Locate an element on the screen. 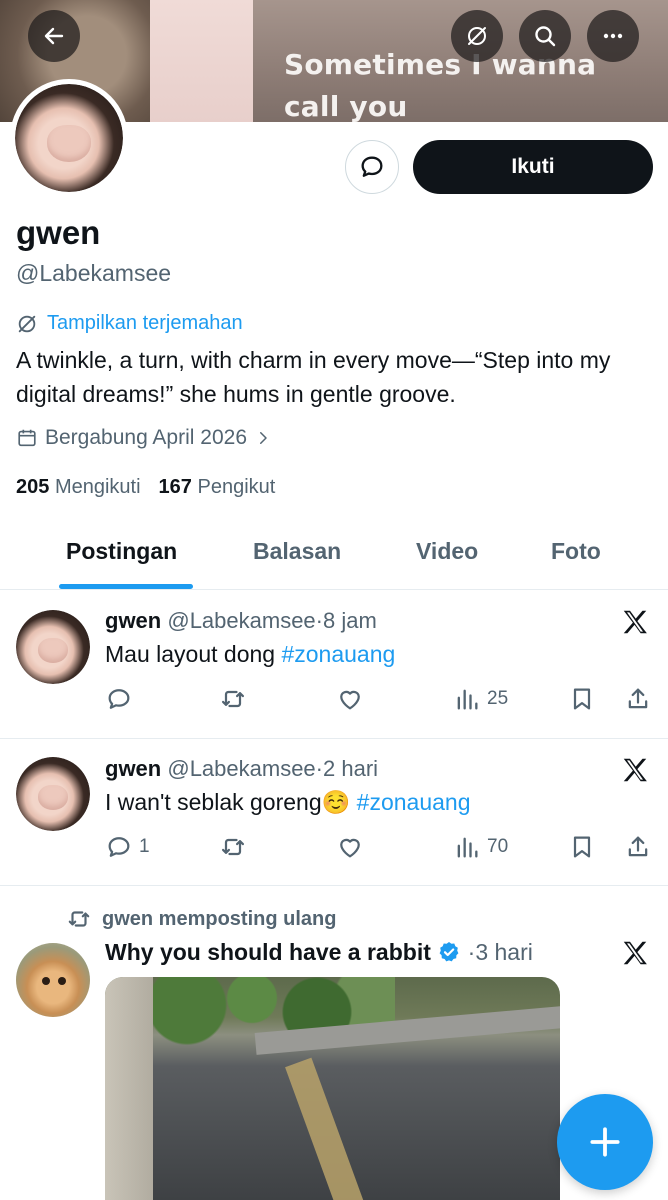 The height and width of the screenshot is (1200, 668). tweet-header: Why you should have a rabbit ·3 hari is located at coordinates (319, 952).